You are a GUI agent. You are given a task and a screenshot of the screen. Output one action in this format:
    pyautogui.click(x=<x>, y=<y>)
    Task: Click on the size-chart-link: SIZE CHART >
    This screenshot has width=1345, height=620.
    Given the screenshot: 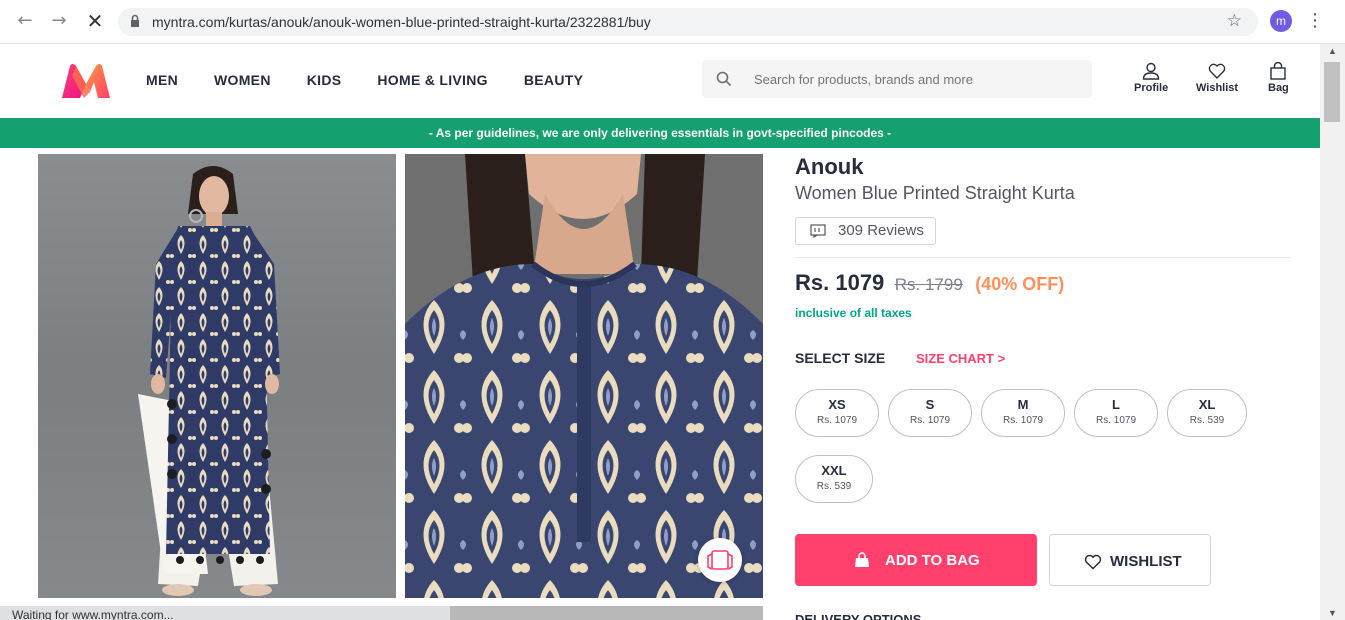 What is the action you would take?
    pyautogui.click(x=960, y=358)
    